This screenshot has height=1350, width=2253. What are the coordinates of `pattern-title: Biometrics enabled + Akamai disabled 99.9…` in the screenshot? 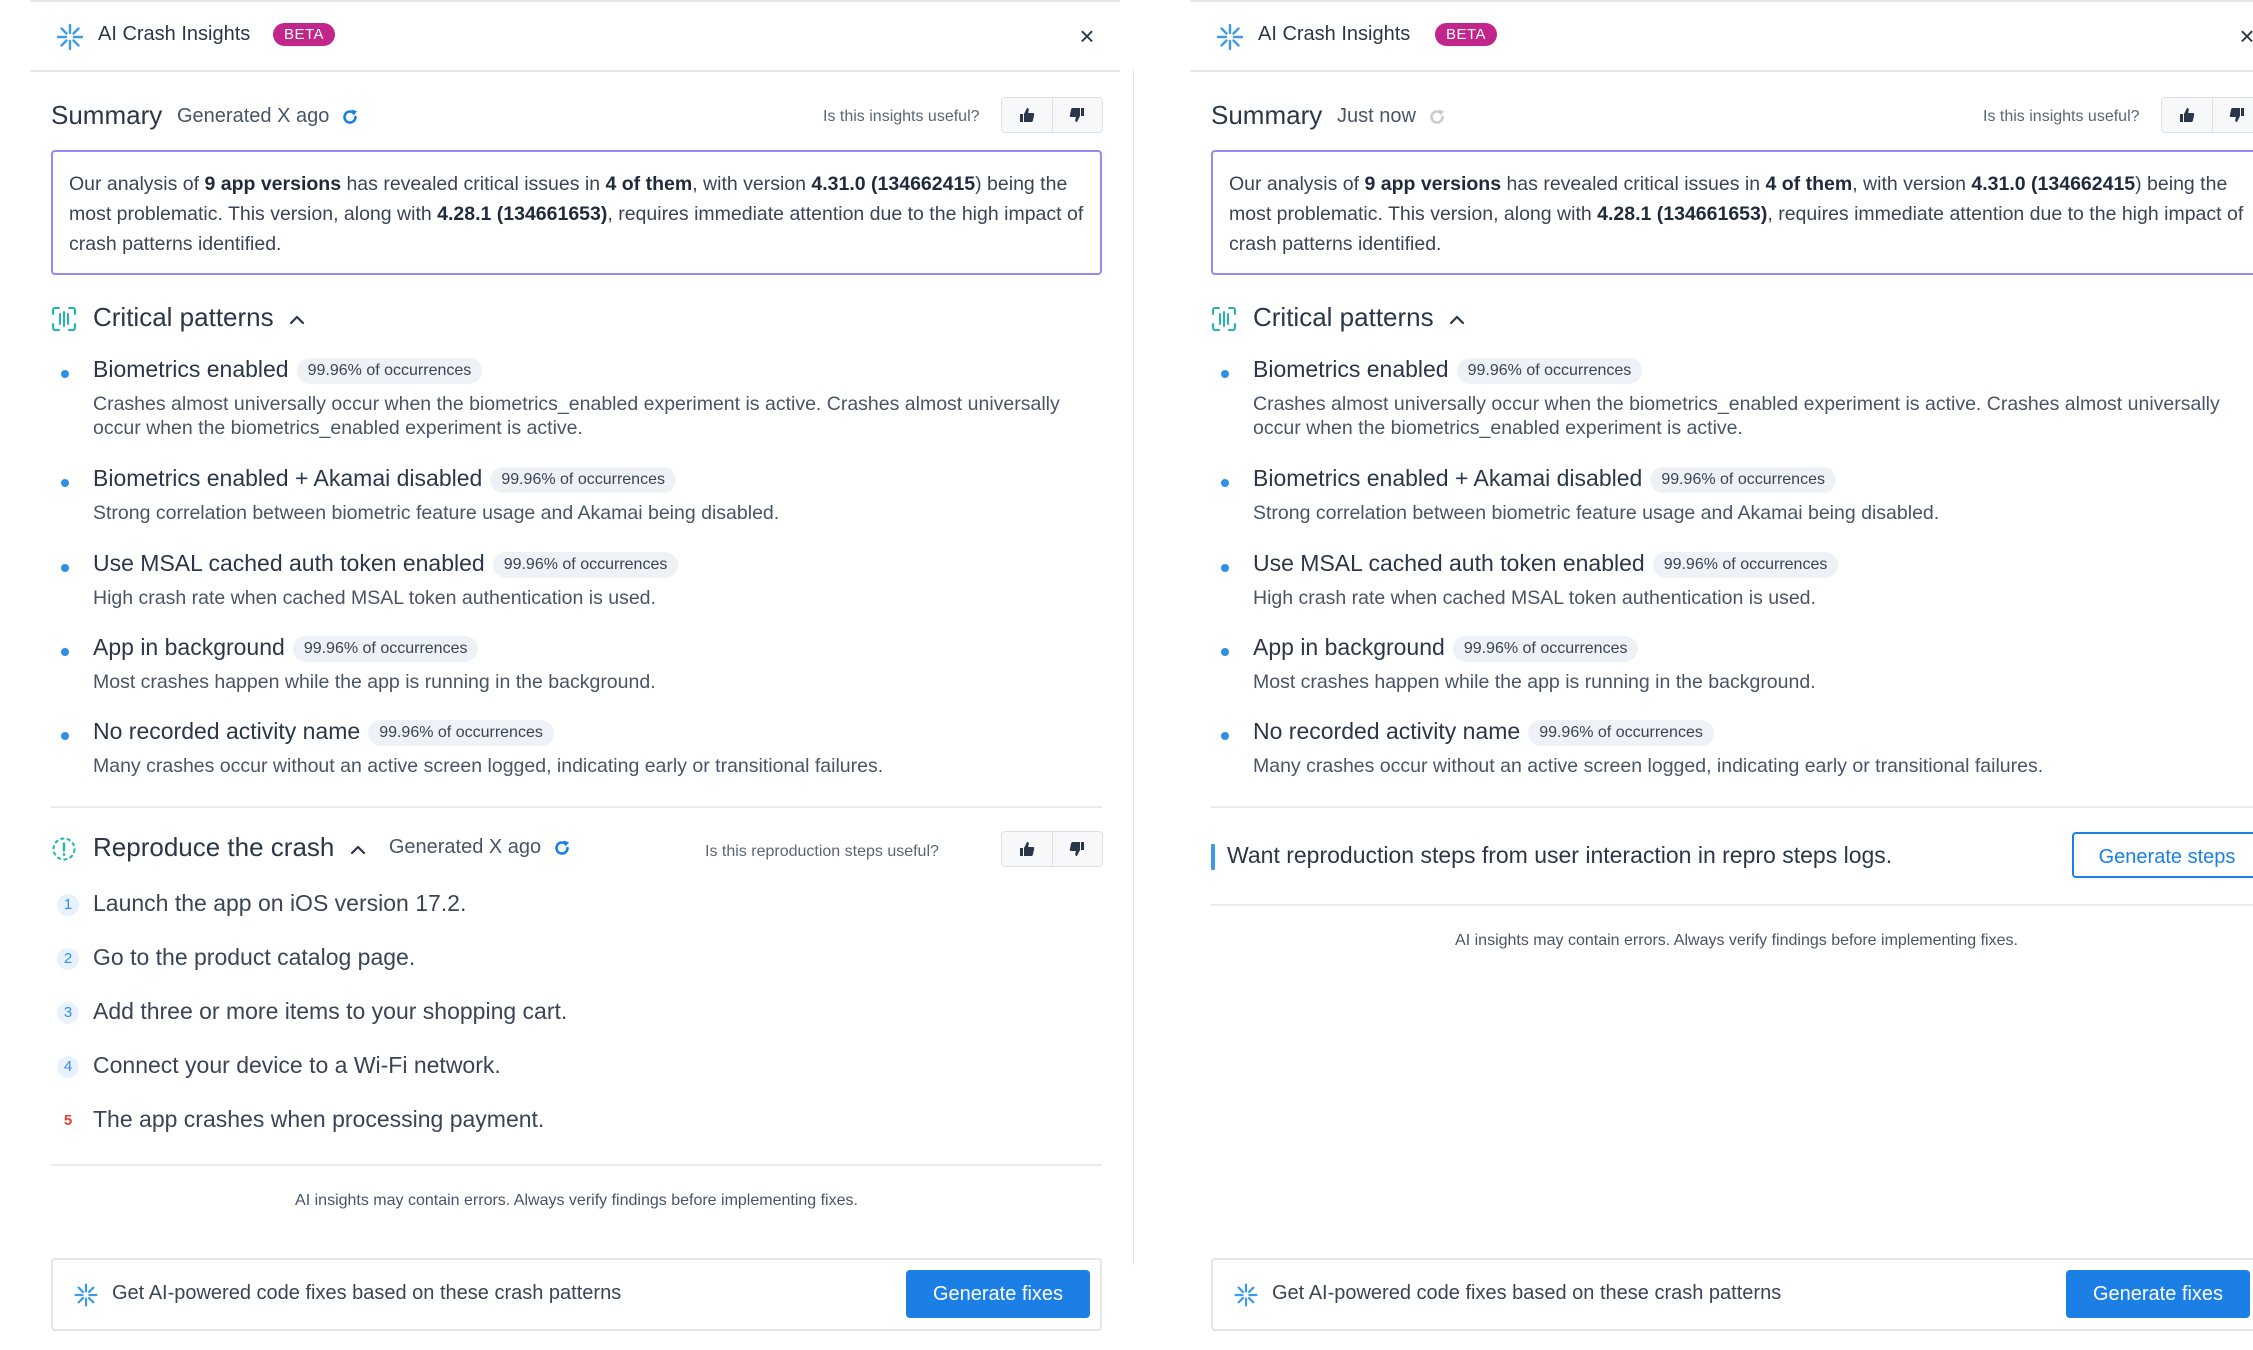 It's located at (1544, 479).